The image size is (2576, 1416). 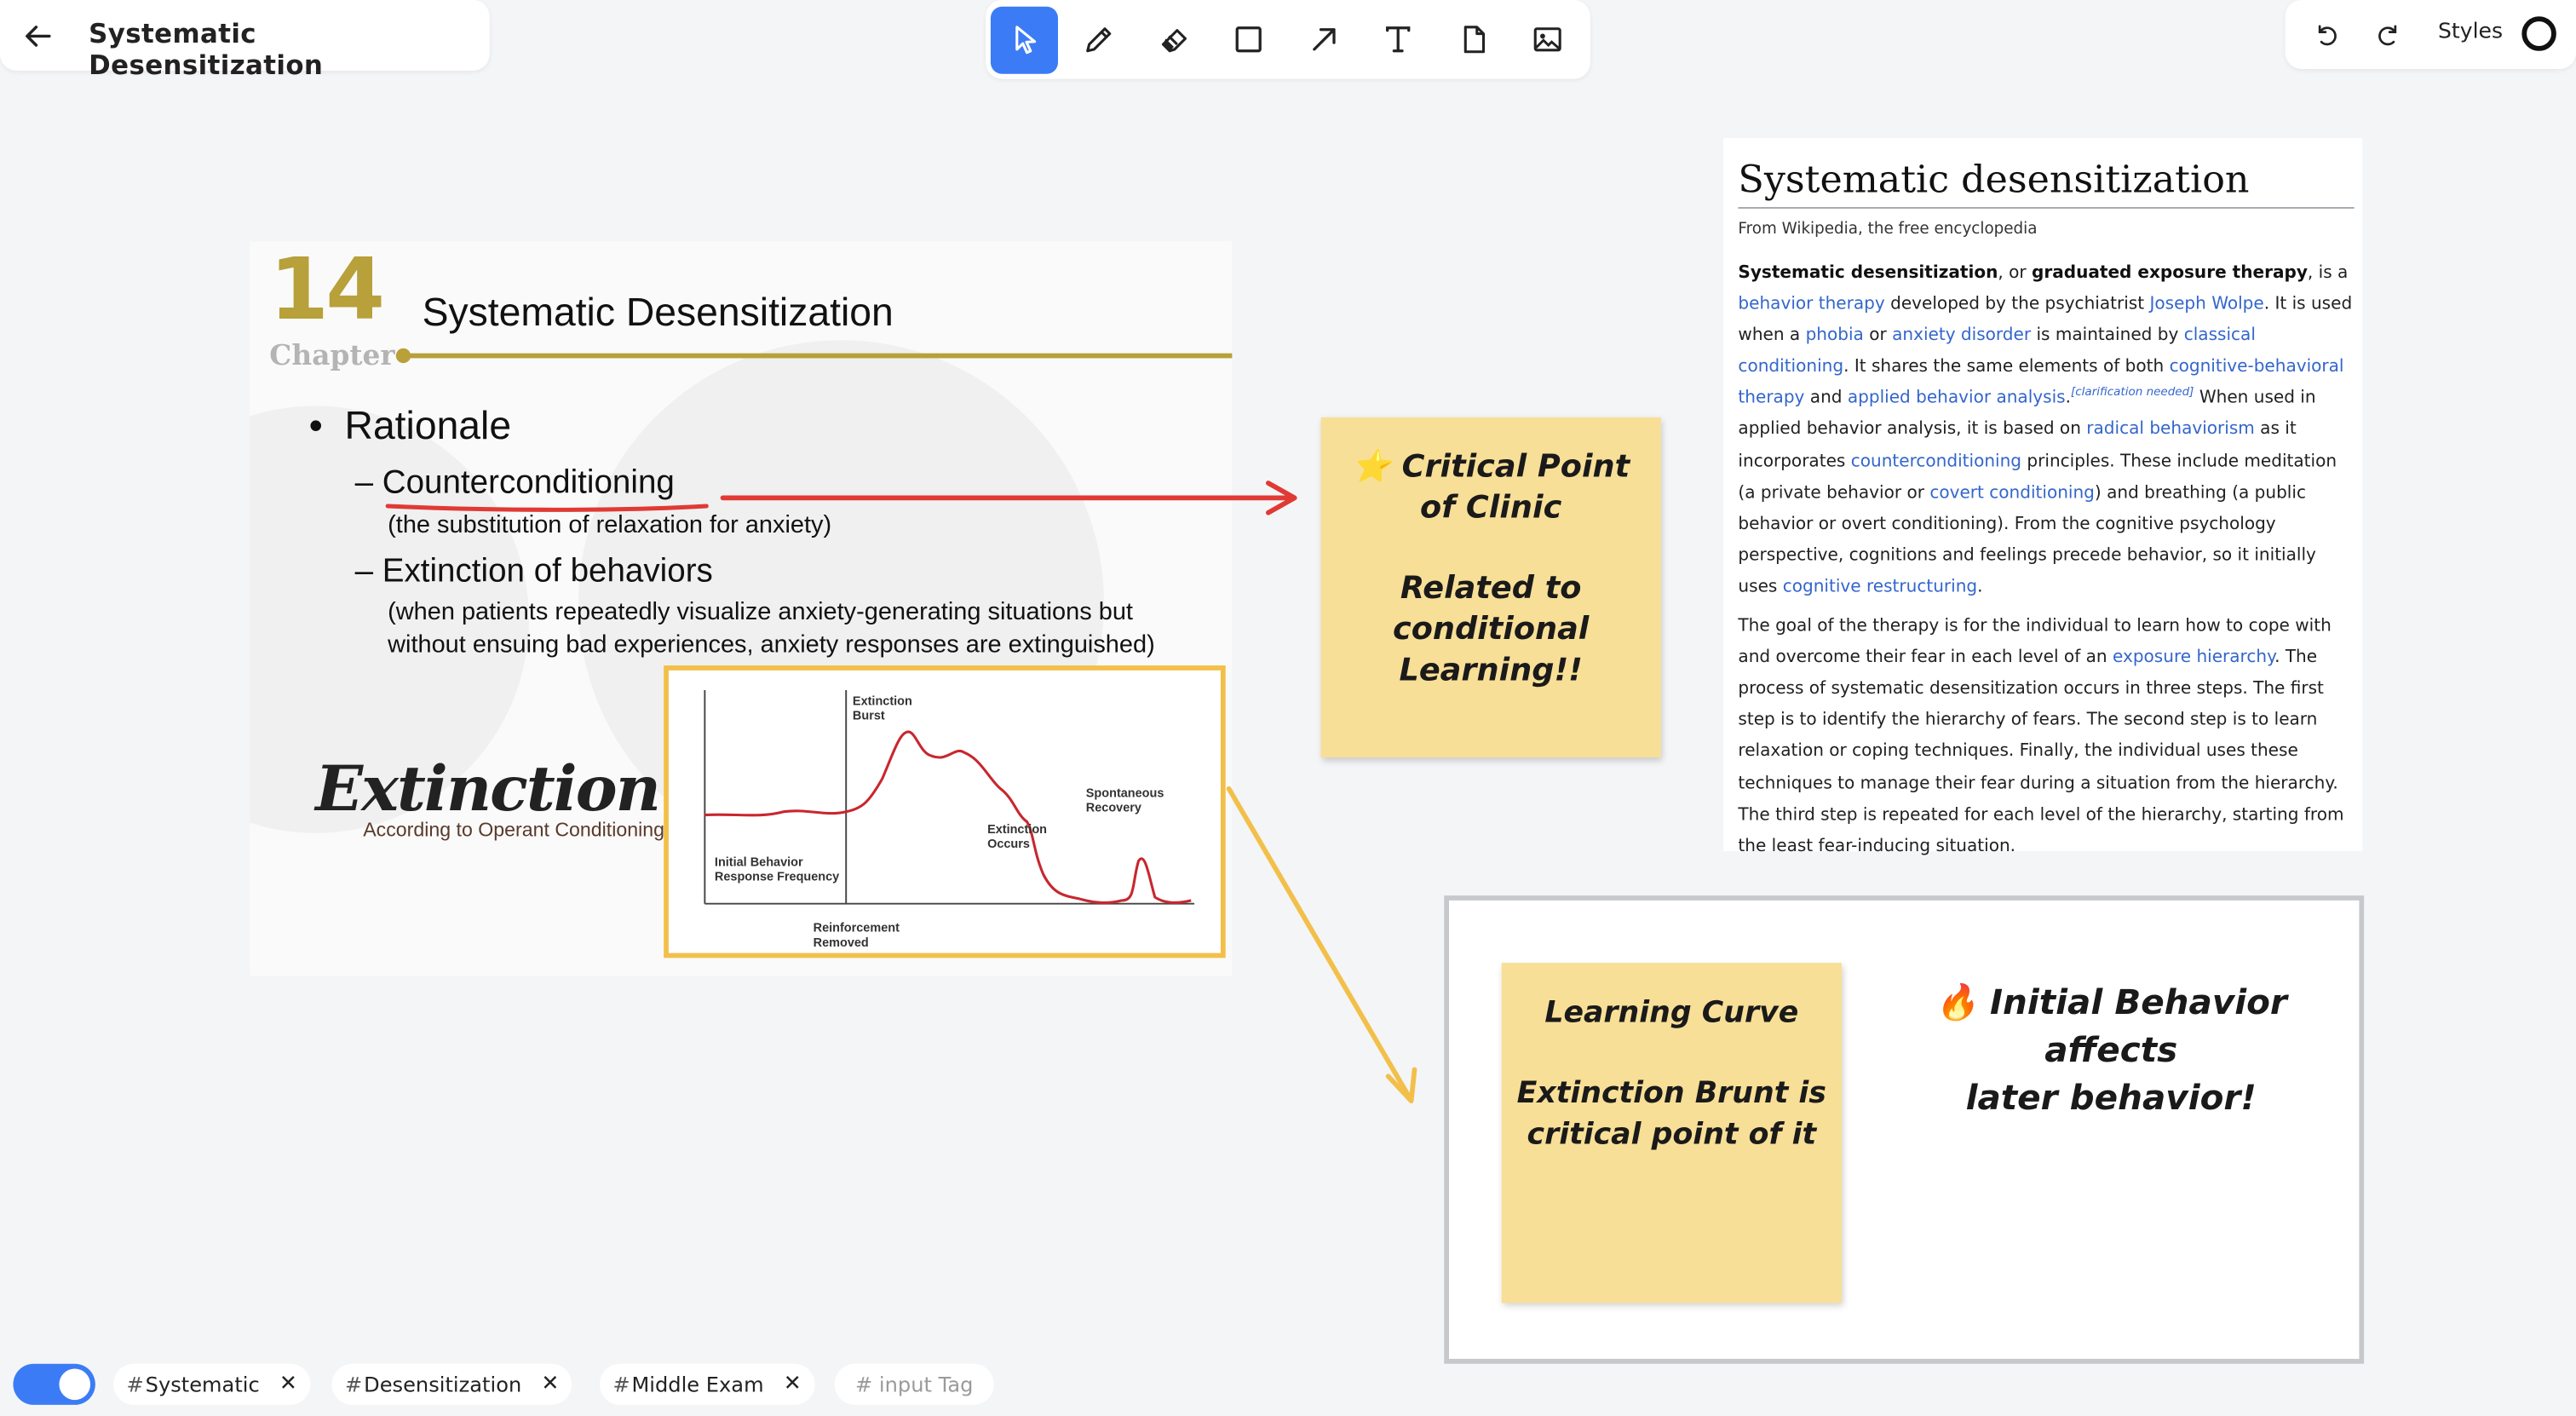 What do you see at coordinates (75, 1384) in the screenshot?
I see `toggle-knob` at bounding box center [75, 1384].